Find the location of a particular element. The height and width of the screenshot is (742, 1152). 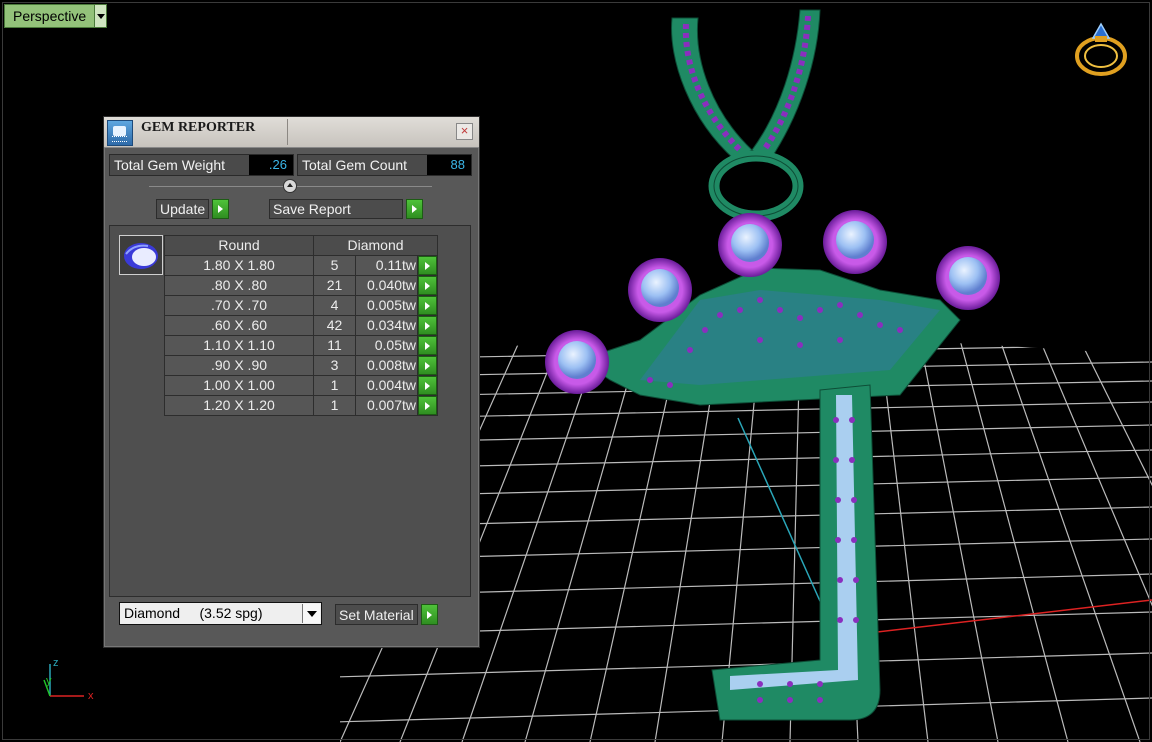

view-selector: Perspective is located at coordinates (56, 16).